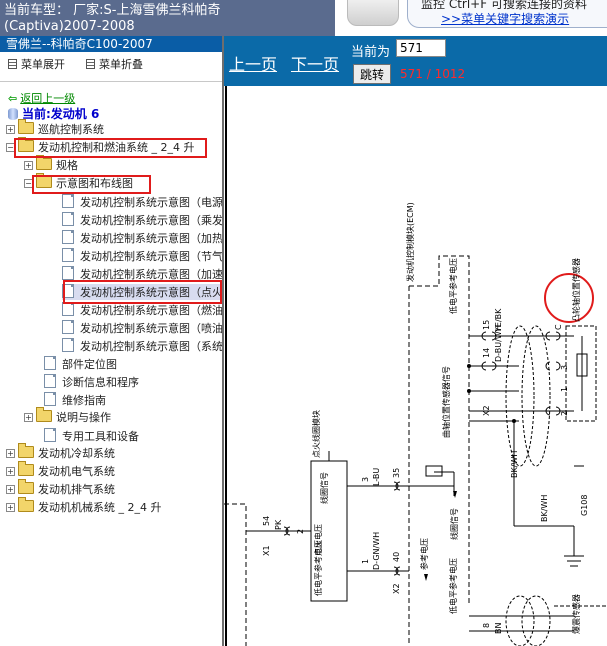 The height and width of the screenshot is (646, 607). Describe the element at coordinates (61, 114) in the screenshot. I see `current-node-label: 当前:发动机 6` at that location.